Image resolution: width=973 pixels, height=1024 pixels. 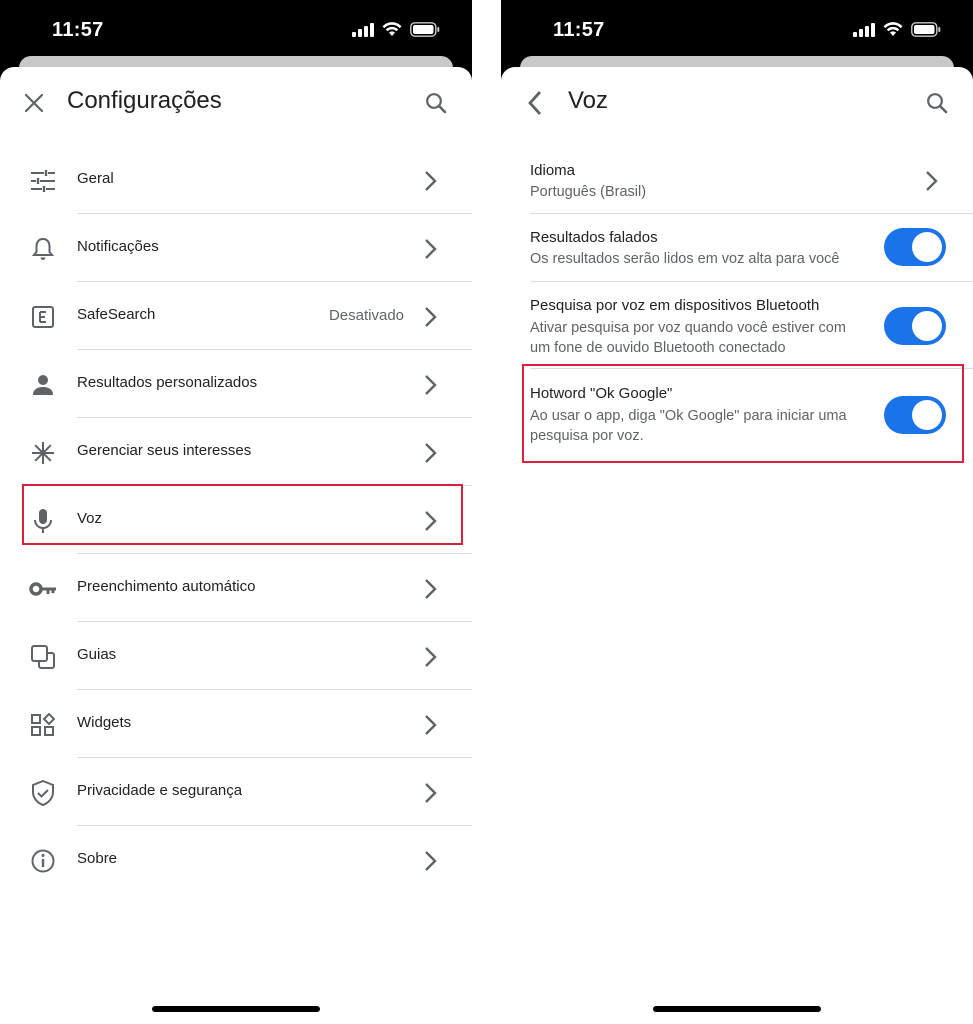 I want to click on settings-item-interesses: Gerenciar seus interesses, so click(x=236, y=452).